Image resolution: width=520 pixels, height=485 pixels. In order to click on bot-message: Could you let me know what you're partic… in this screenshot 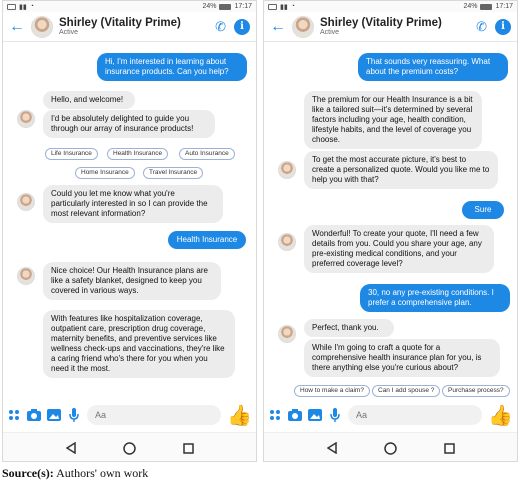, I will do `click(133, 204)`.